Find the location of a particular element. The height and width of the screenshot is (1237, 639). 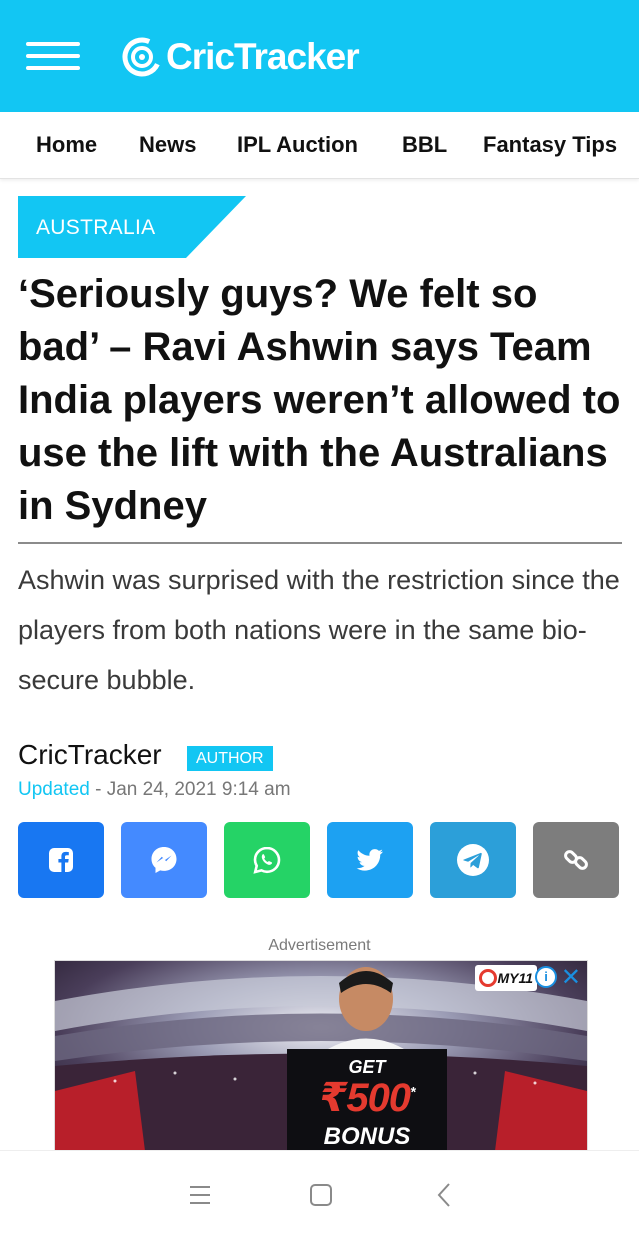

updated-line: Updated - Jan 24, 2021 9:14 am is located at coordinates (154, 790).